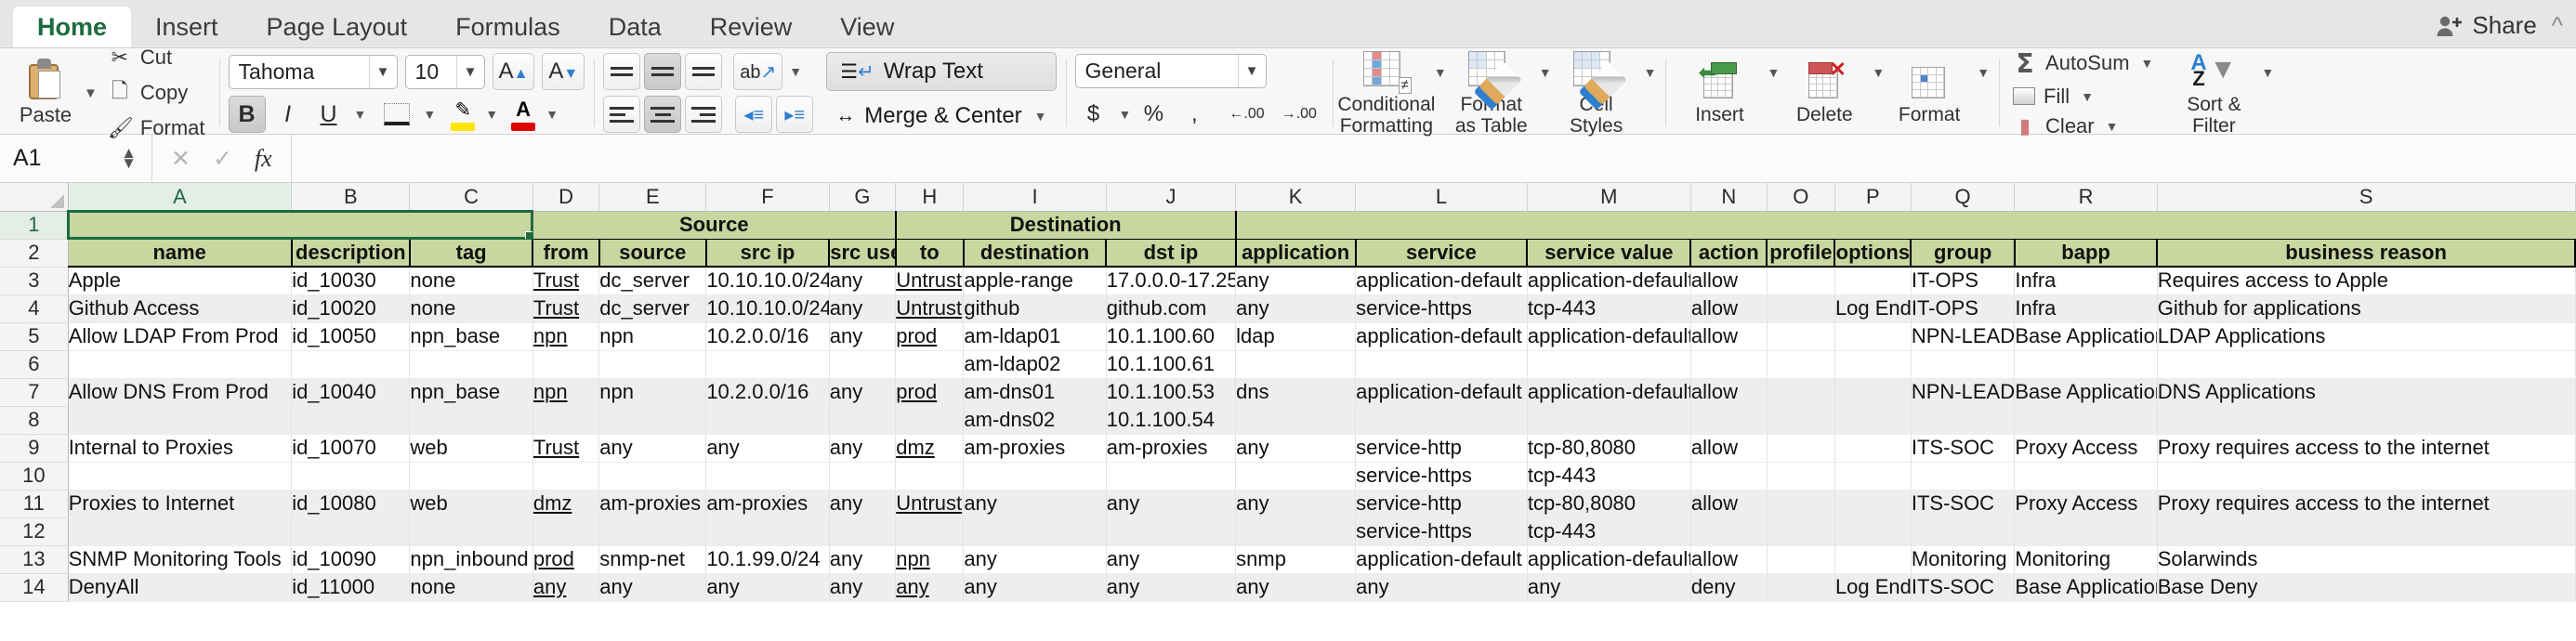 Image resolution: width=2576 pixels, height=641 pixels. Describe the element at coordinates (566, 477) in the screenshot. I see `cell-D10` at that location.